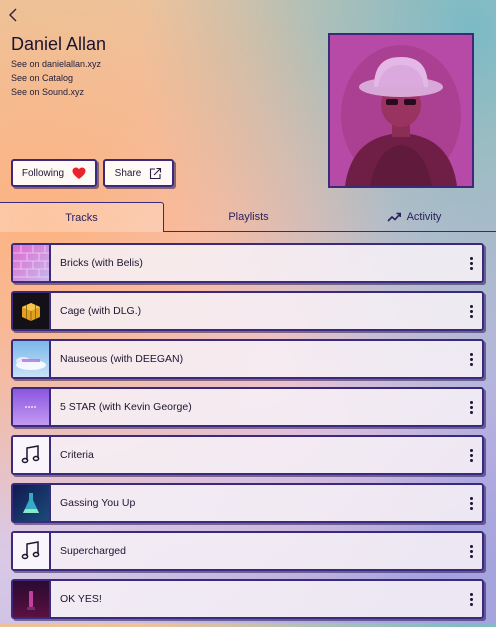 The height and width of the screenshot is (627, 496). Describe the element at coordinates (156, 173) in the screenshot. I see `share-icon` at that location.